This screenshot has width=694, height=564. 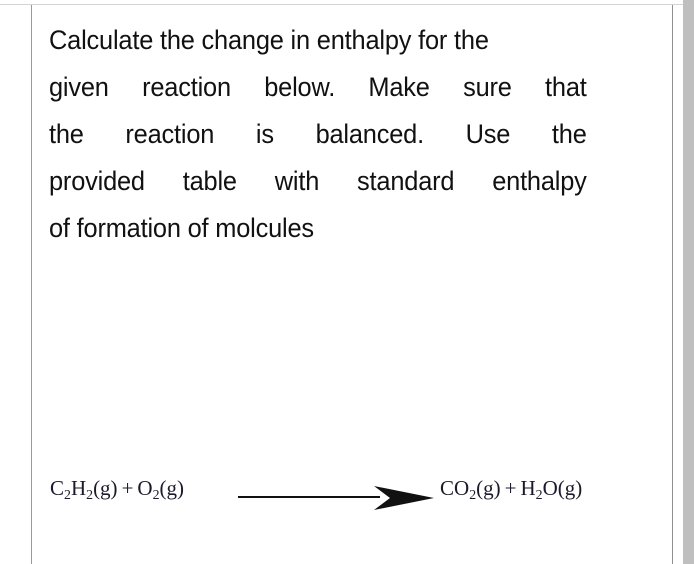 I want to click on prompt-word: Use, so click(x=488, y=134).